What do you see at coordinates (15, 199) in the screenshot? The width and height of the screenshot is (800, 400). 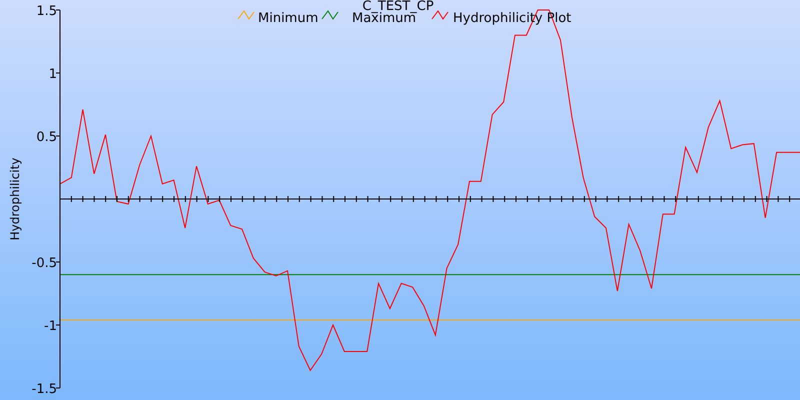 I see `axis-title: Hydrophilicity` at bounding box center [15, 199].